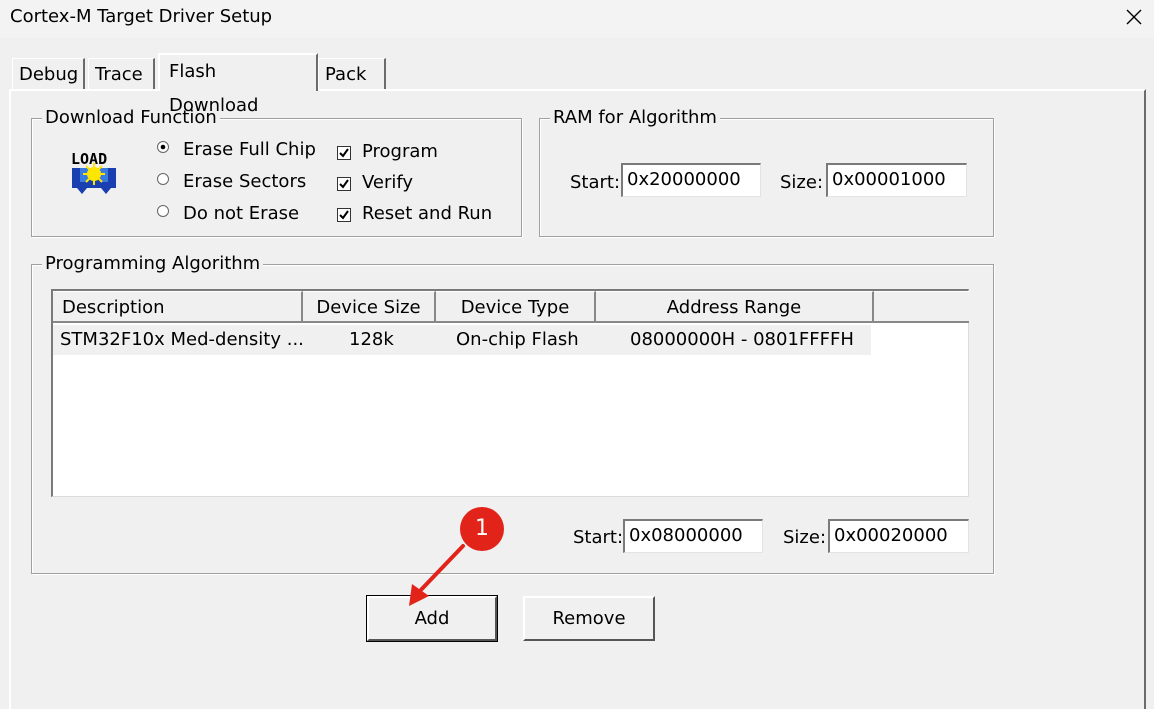  I want to click on checkbox-reset-and-run, so click(344, 215).